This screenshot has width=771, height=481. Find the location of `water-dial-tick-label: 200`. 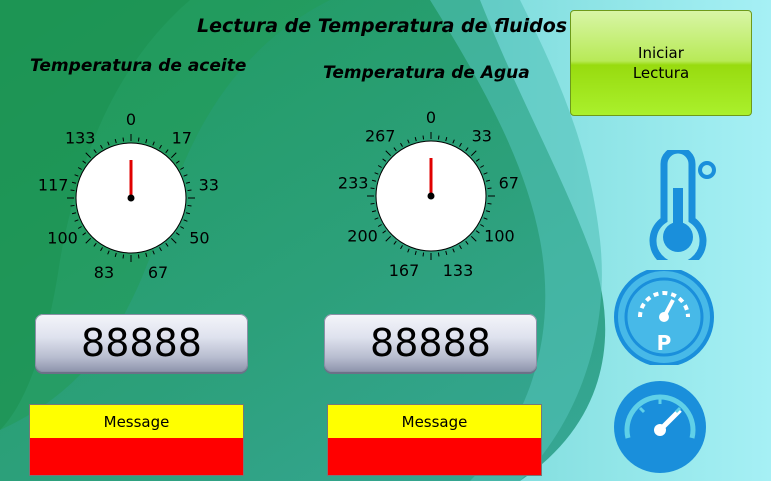

water-dial-tick-label: 200 is located at coordinates (362, 236).